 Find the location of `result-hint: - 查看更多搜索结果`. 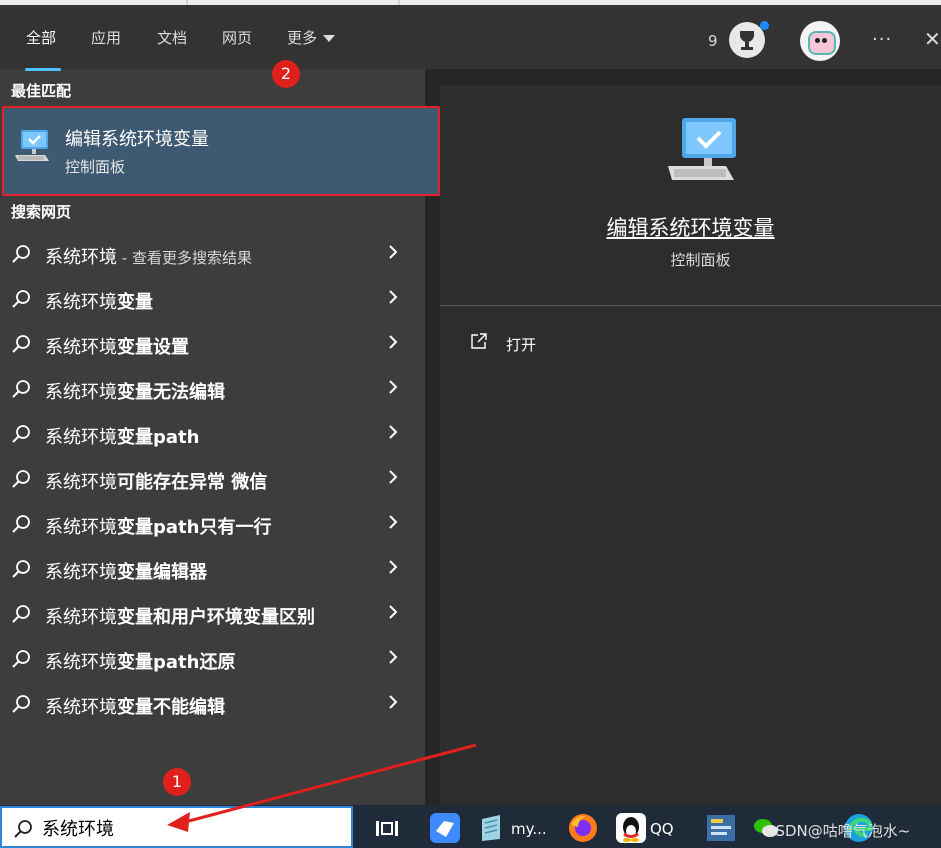

result-hint: - 查看更多搜索结果 is located at coordinates (184, 258).